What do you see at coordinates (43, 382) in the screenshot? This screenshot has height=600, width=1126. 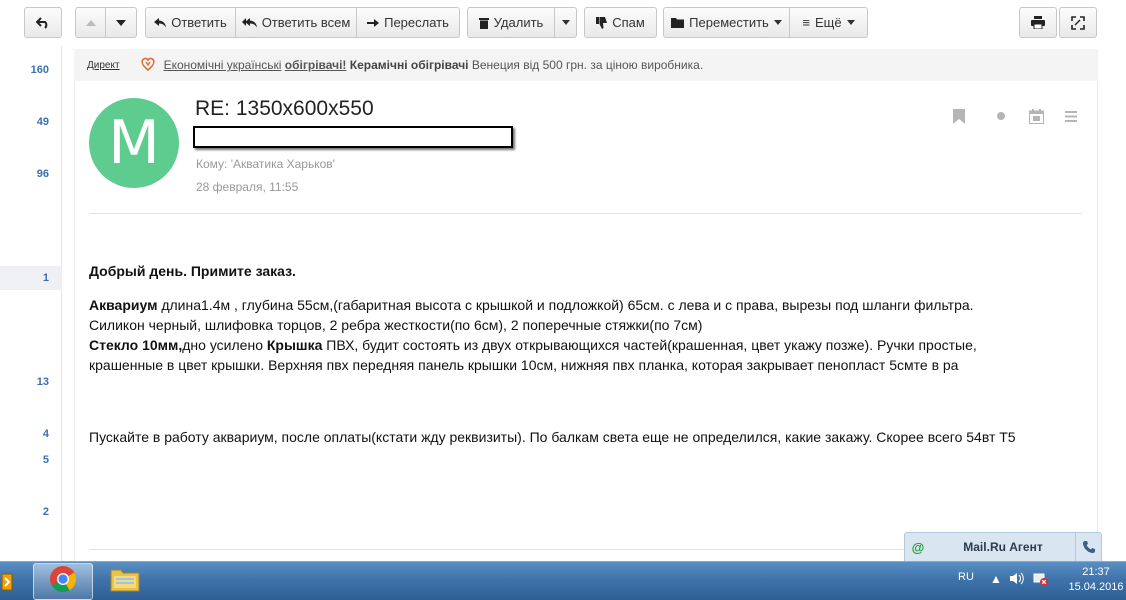 I see `folder-count: 13` at bounding box center [43, 382].